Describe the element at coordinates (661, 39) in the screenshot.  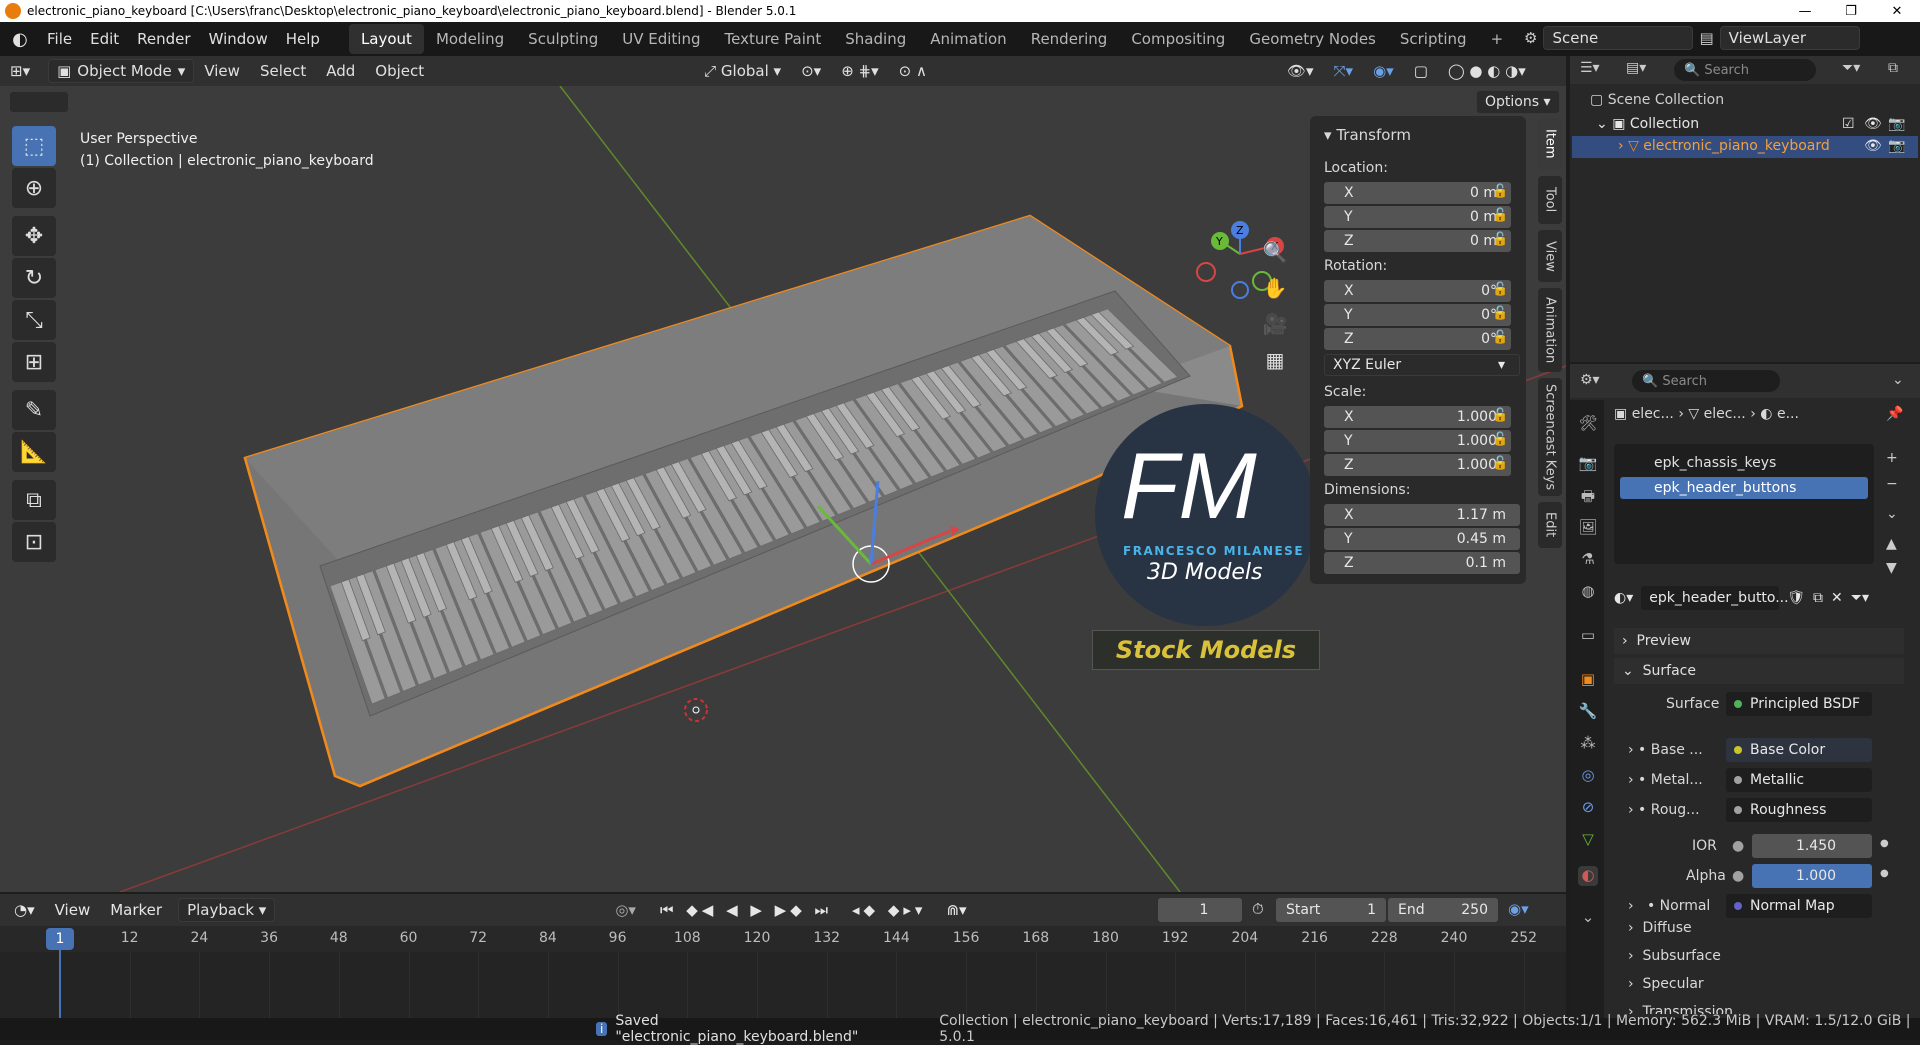
I see `tab-uv-editing: UV Editing` at that location.